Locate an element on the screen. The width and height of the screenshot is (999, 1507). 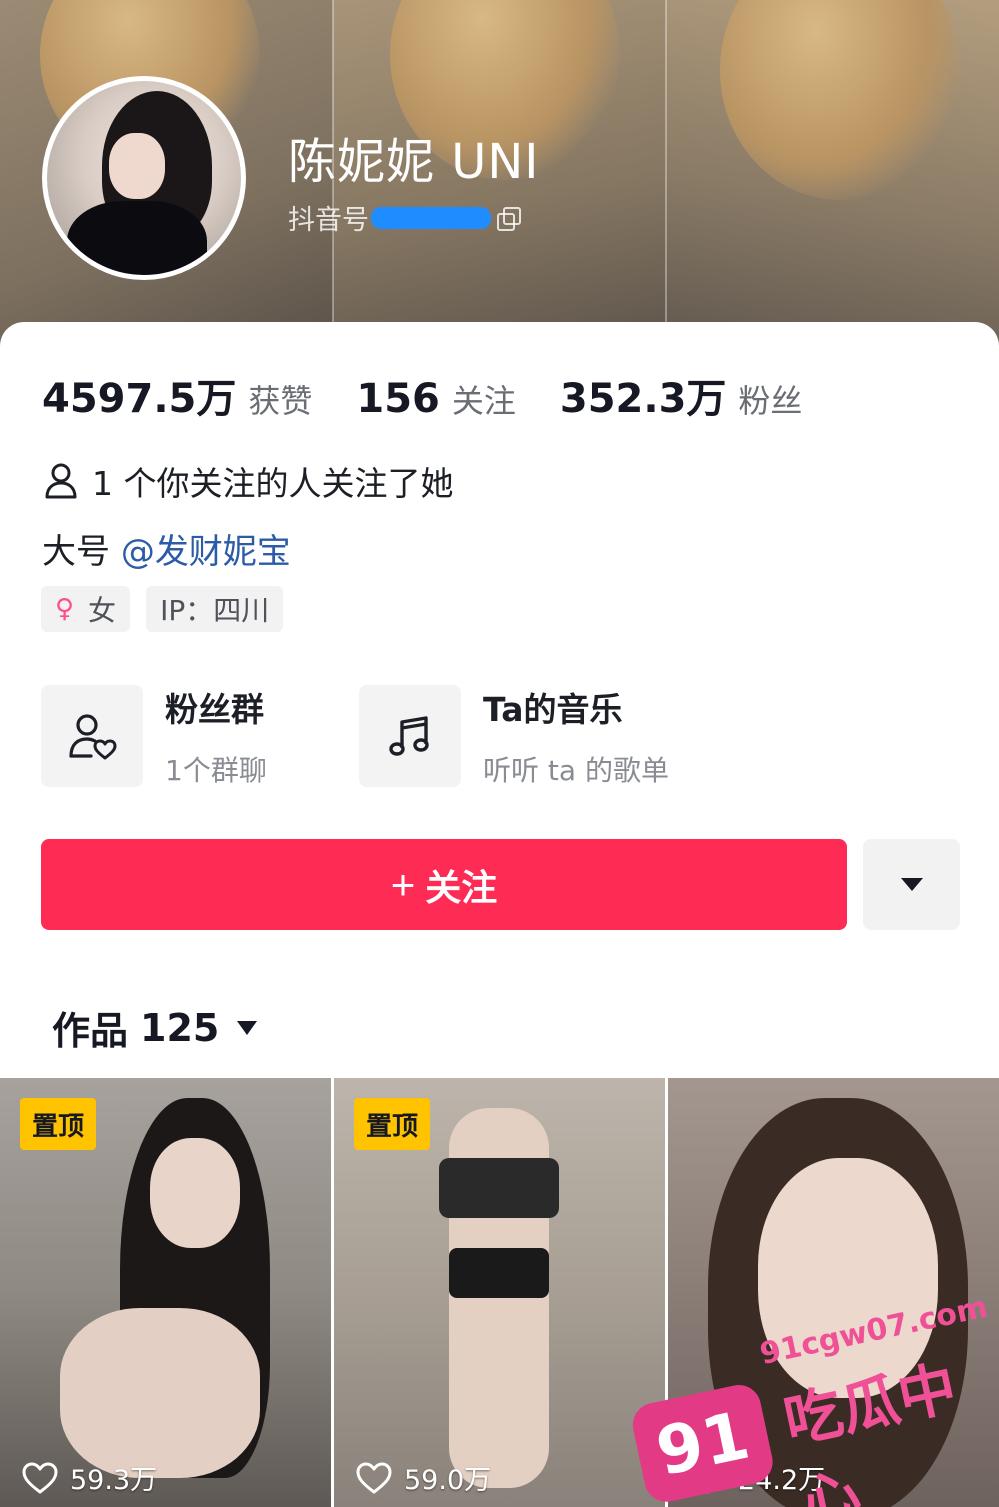
feature-title: Ta的音乐 is located at coordinates (553, 709).